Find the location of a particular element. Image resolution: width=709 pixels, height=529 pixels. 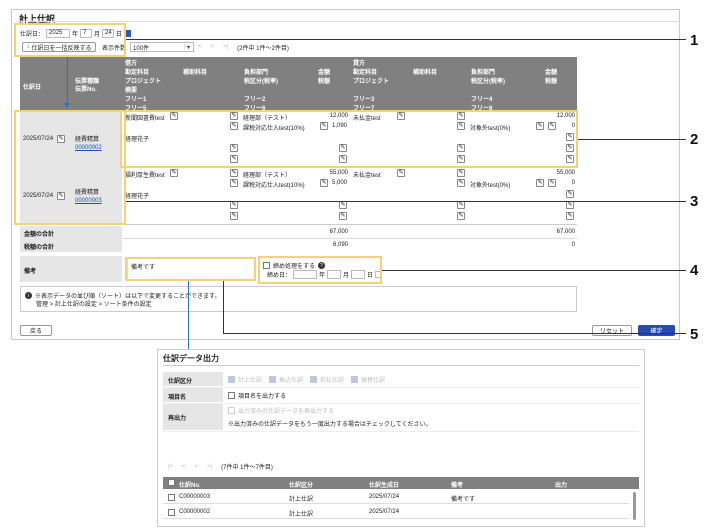

row-remark: 備考です is located at coordinates (463, 500).